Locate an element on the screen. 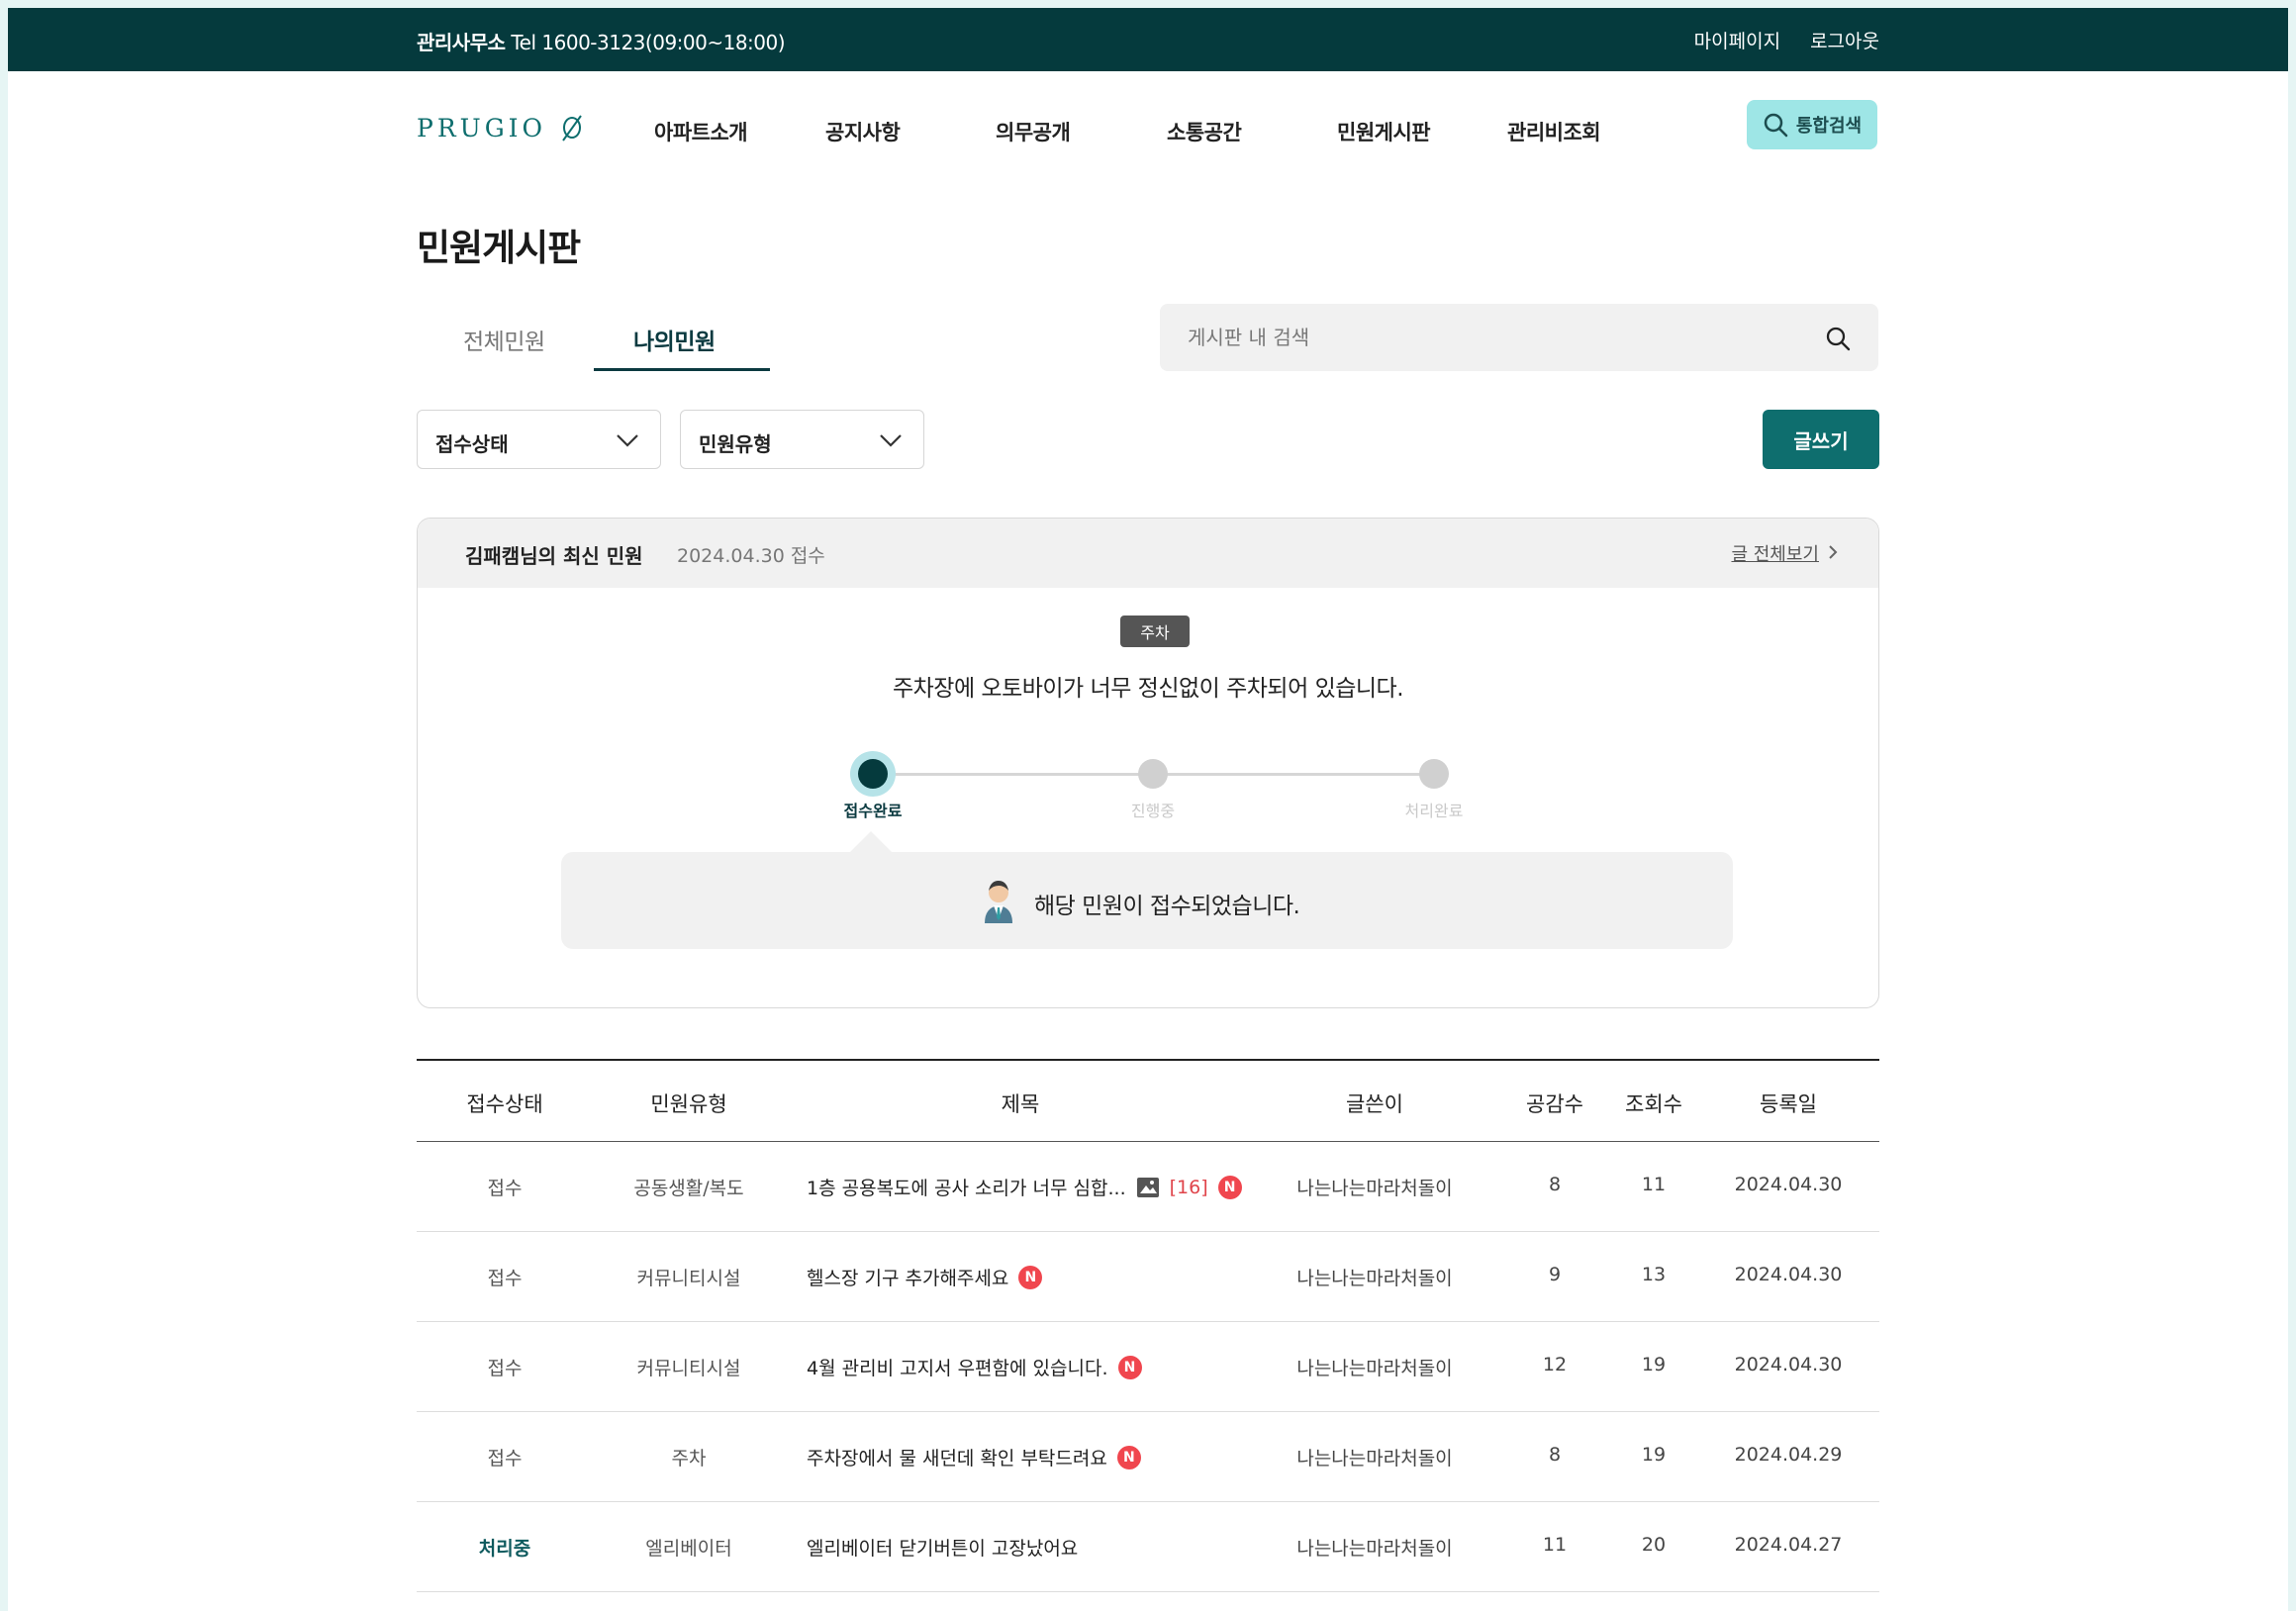  tab-all-complaints: 전체민원 is located at coordinates (504, 339).